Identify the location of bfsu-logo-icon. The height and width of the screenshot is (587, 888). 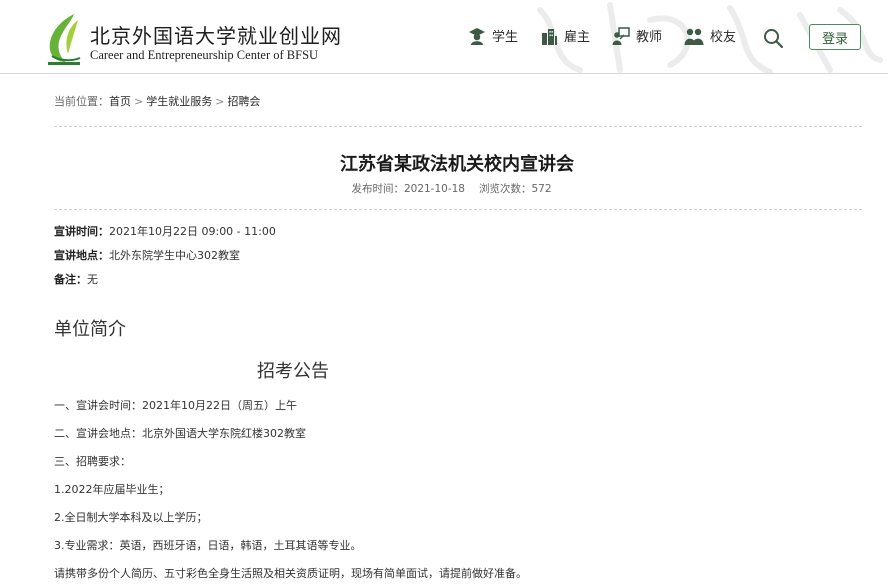
(64, 39).